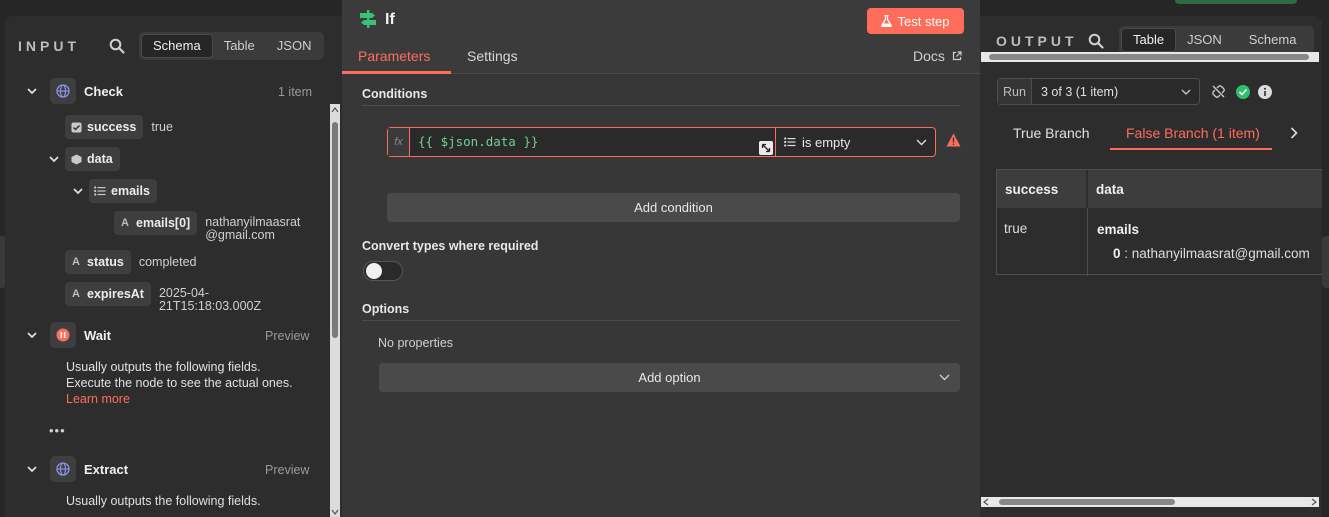 The width and height of the screenshot is (1329, 517). I want to click on run-label: Run, so click(1015, 91).